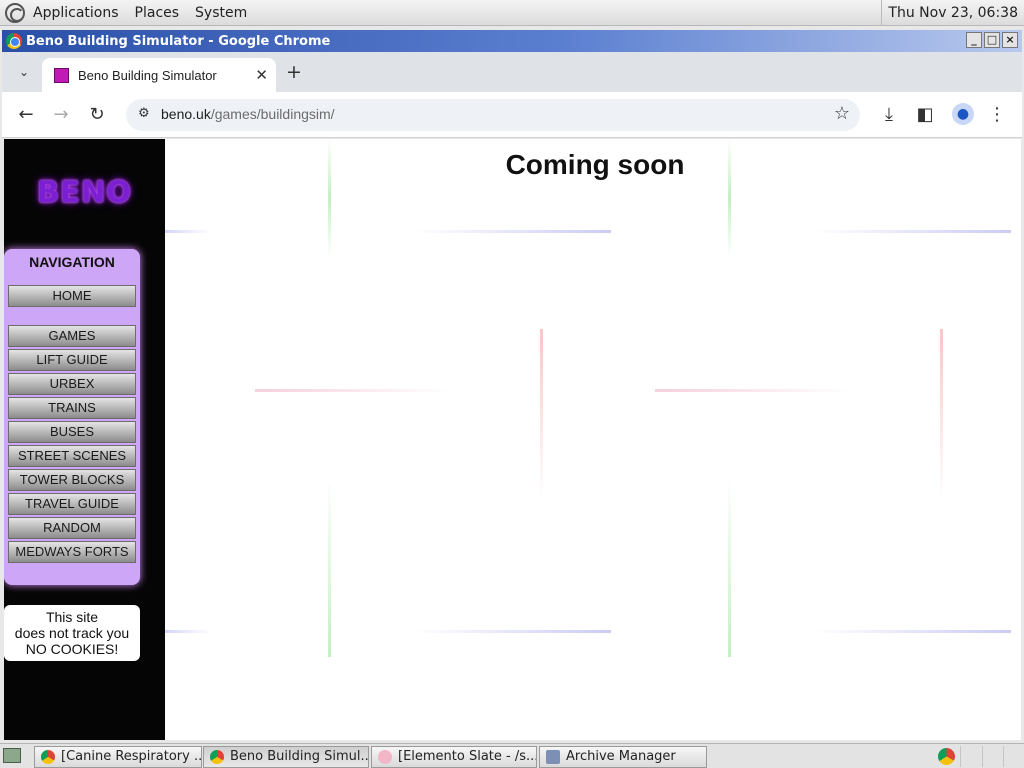  What do you see at coordinates (15, 12) in the screenshot?
I see `gnome-foot-icon` at bounding box center [15, 12].